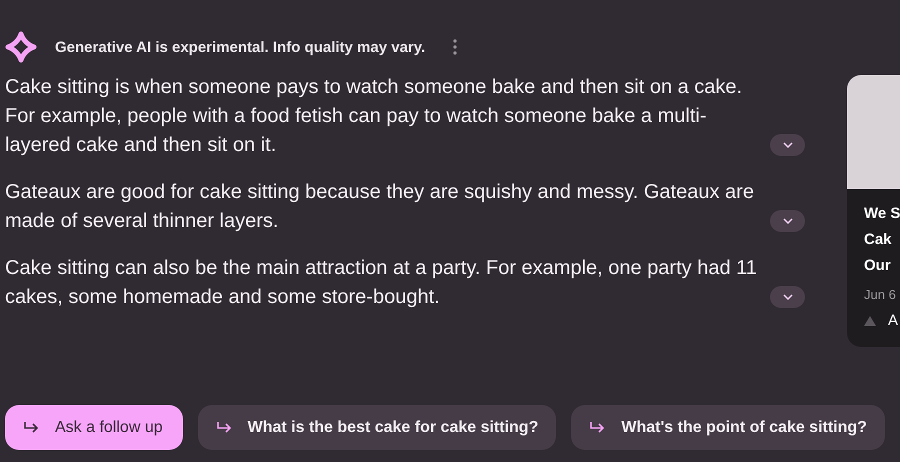 This screenshot has width=900, height=462. What do you see at coordinates (870, 321) in the screenshot?
I see `triangle-icon` at bounding box center [870, 321].